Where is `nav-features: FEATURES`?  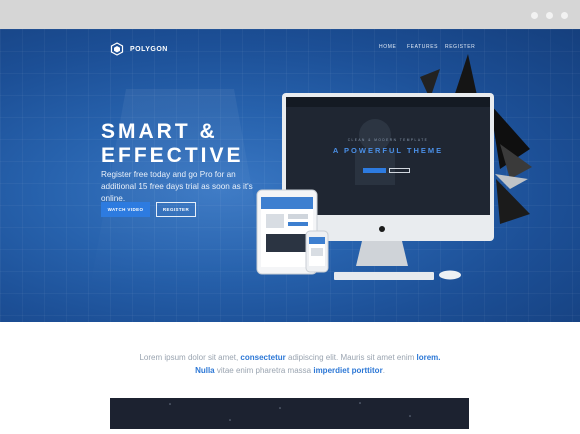
nav-features: FEATURES is located at coordinates (422, 47).